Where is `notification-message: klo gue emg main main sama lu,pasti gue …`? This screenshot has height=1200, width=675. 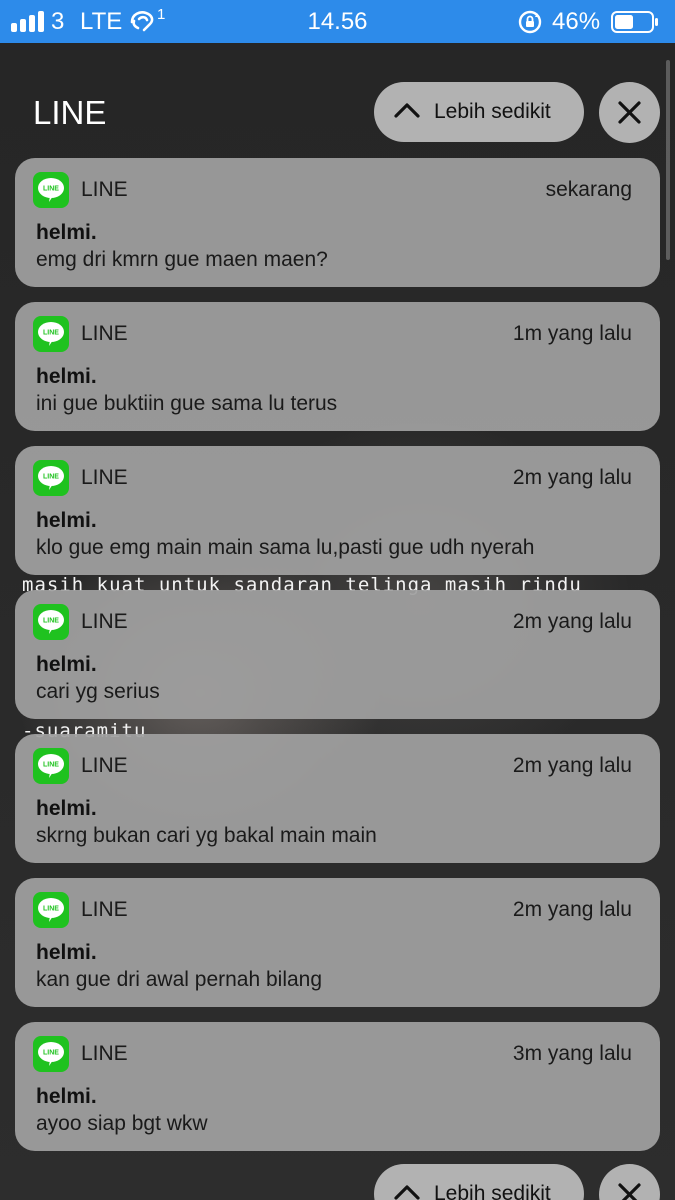 notification-message: klo gue emg main main sama lu,pasti gue … is located at coordinates (285, 547).